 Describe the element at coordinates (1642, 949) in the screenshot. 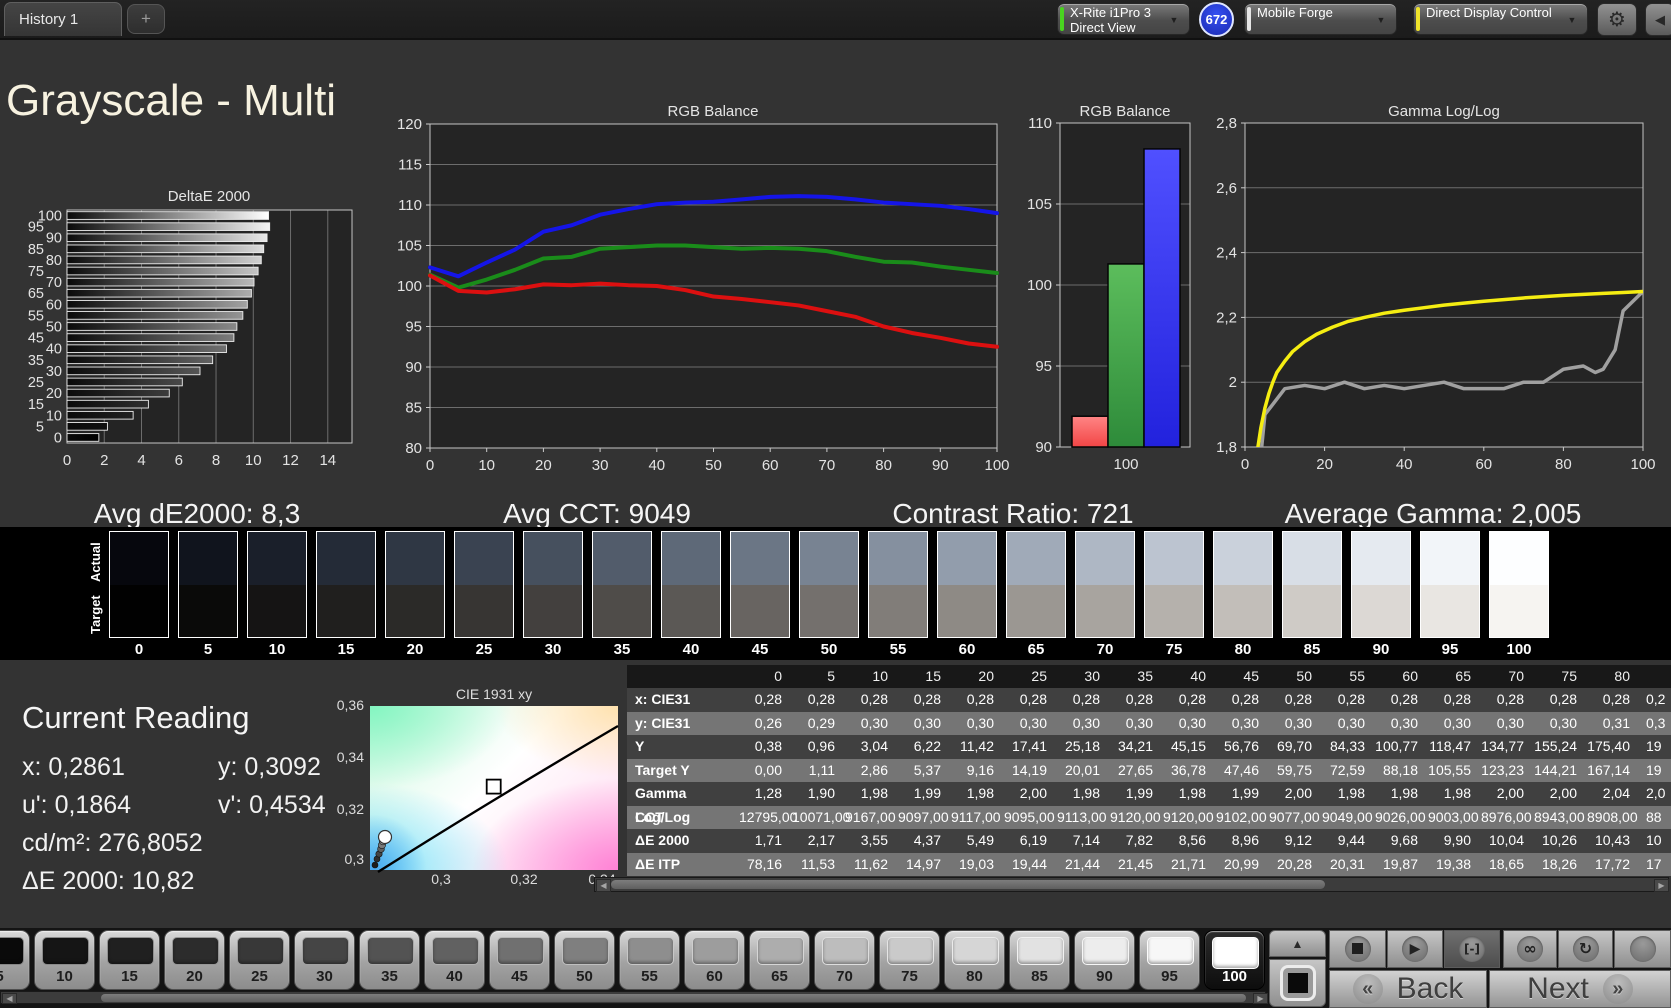

I see `extra-control-button` at that location.